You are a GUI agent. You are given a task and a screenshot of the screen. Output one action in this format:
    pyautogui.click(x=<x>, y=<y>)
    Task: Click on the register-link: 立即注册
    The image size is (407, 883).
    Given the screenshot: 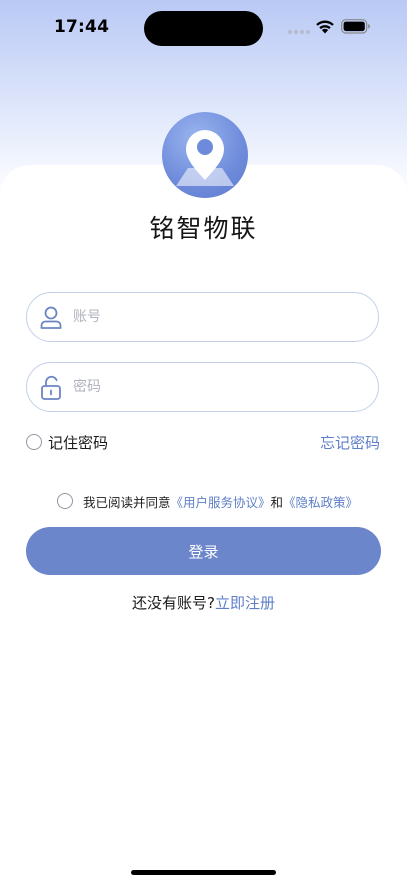 What is the action you would take?
    pyautogui.click(x=245, y=603)
    